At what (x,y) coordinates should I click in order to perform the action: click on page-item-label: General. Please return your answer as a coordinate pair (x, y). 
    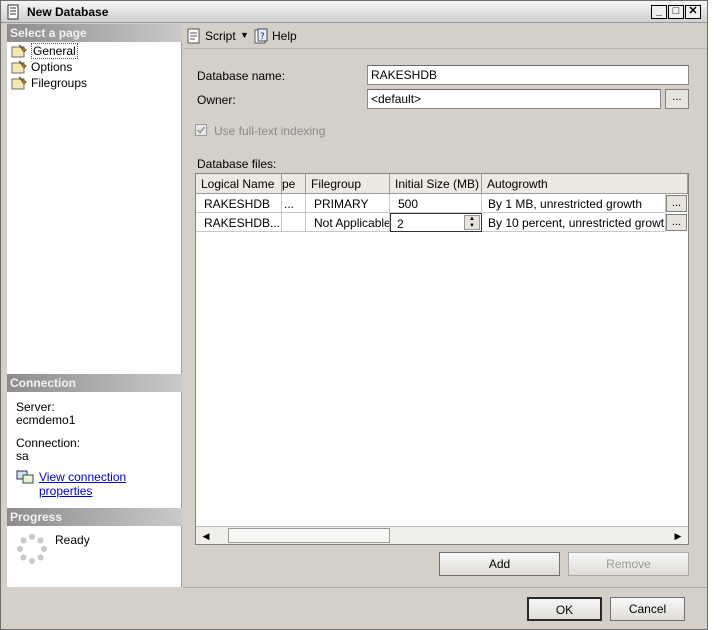
    Looking at the image, I should click on (54, 51).